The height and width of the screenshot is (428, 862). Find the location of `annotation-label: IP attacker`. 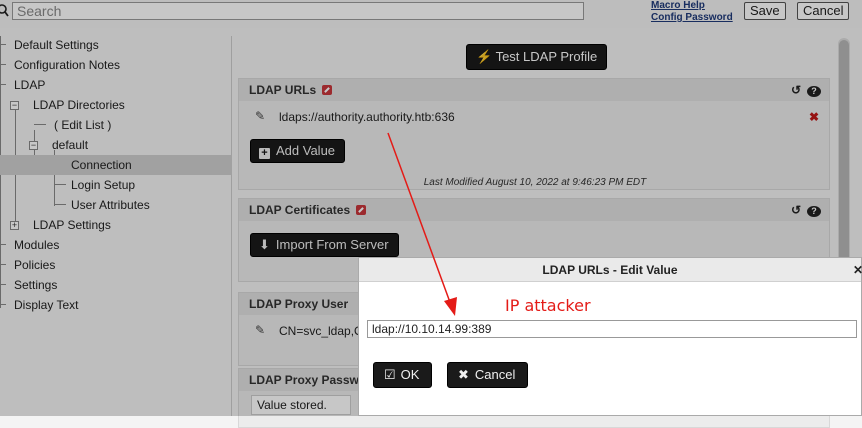

annotation-label: IP attacker is located at coordinates (548, 305).